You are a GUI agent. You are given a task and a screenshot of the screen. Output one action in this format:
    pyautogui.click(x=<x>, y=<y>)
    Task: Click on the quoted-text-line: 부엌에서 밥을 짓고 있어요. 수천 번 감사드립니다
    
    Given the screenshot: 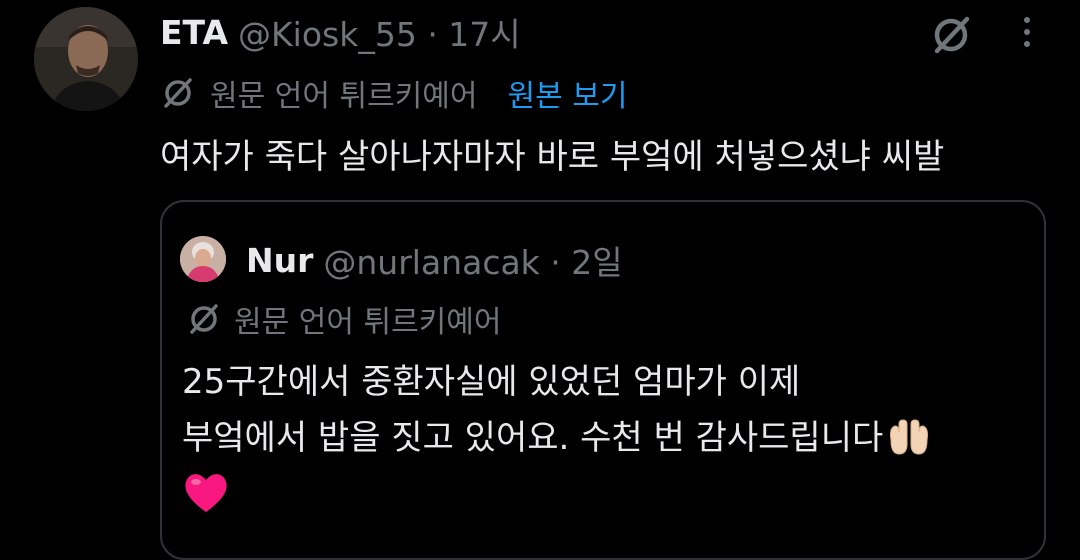 What is the action you would take?
    pyautogui.click(x=556, y=438)
    